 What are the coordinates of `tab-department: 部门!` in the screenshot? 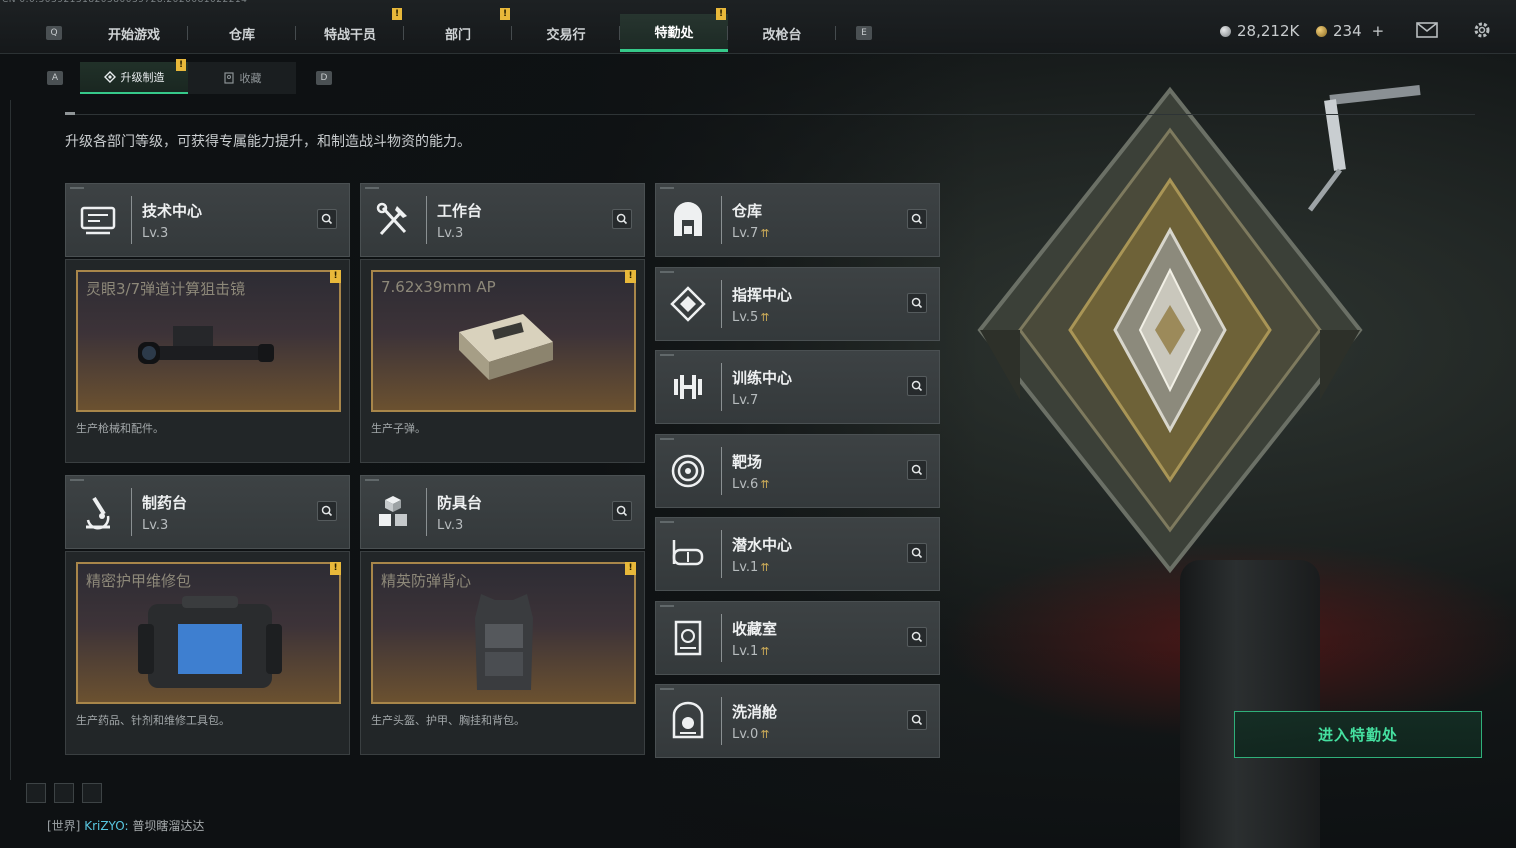 It's located at (458, 30).